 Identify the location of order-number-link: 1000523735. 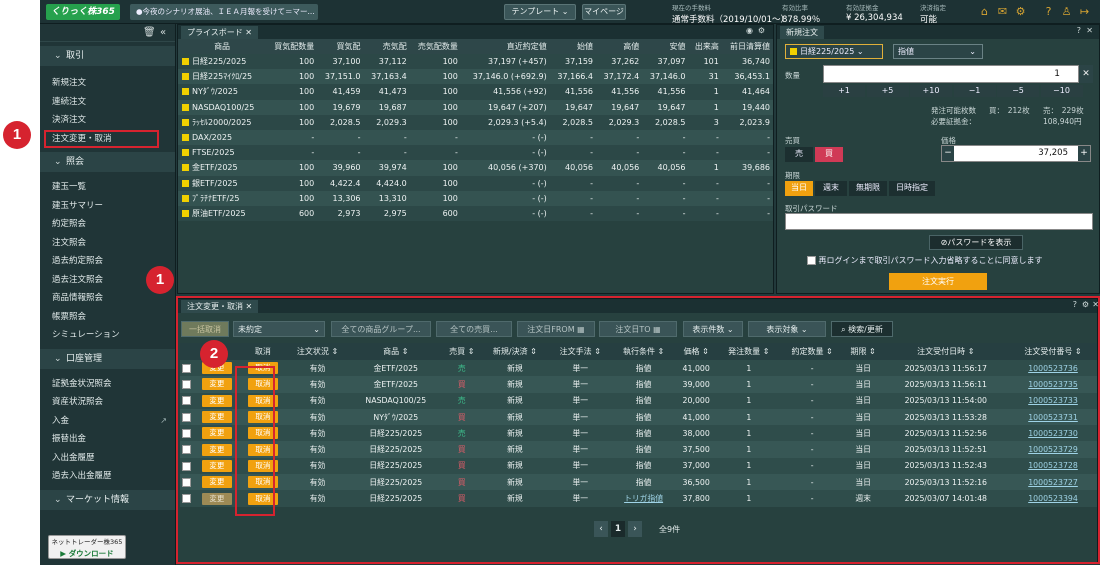
(1053, 384).